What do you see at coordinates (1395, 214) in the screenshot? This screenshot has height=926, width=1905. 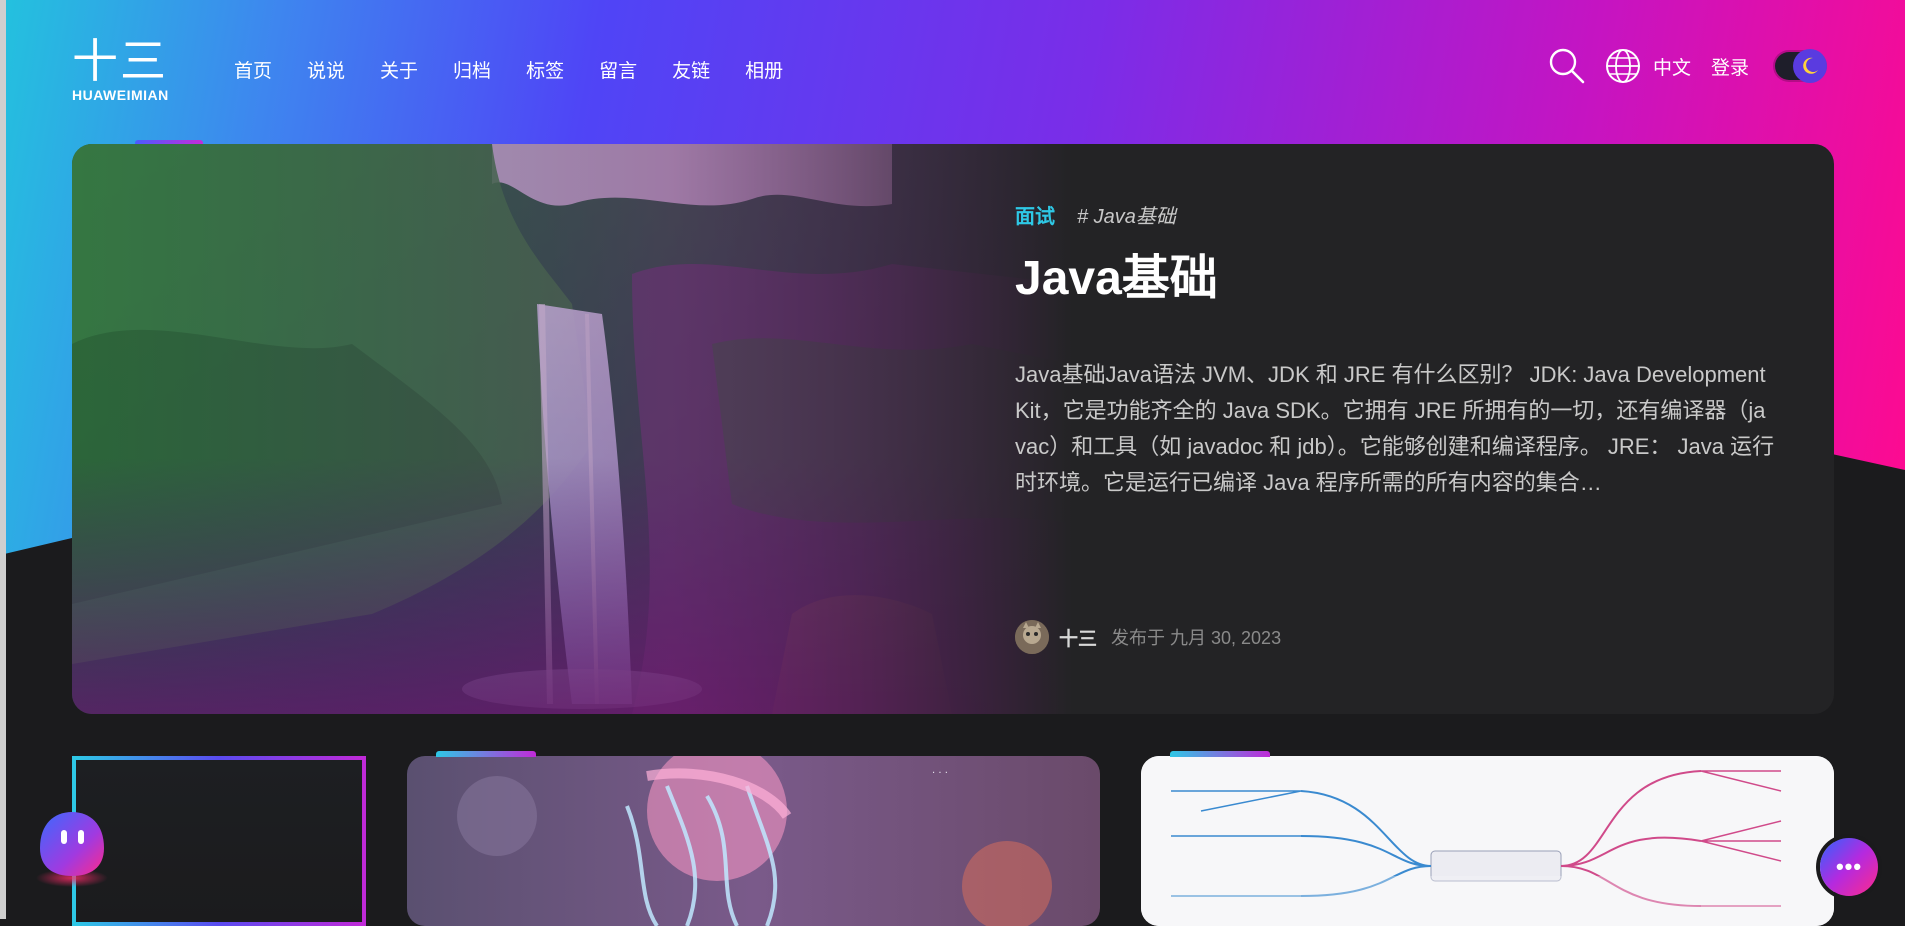 I see `post-meta: 面试 # Java基础` at bounding box center [1395, 214].